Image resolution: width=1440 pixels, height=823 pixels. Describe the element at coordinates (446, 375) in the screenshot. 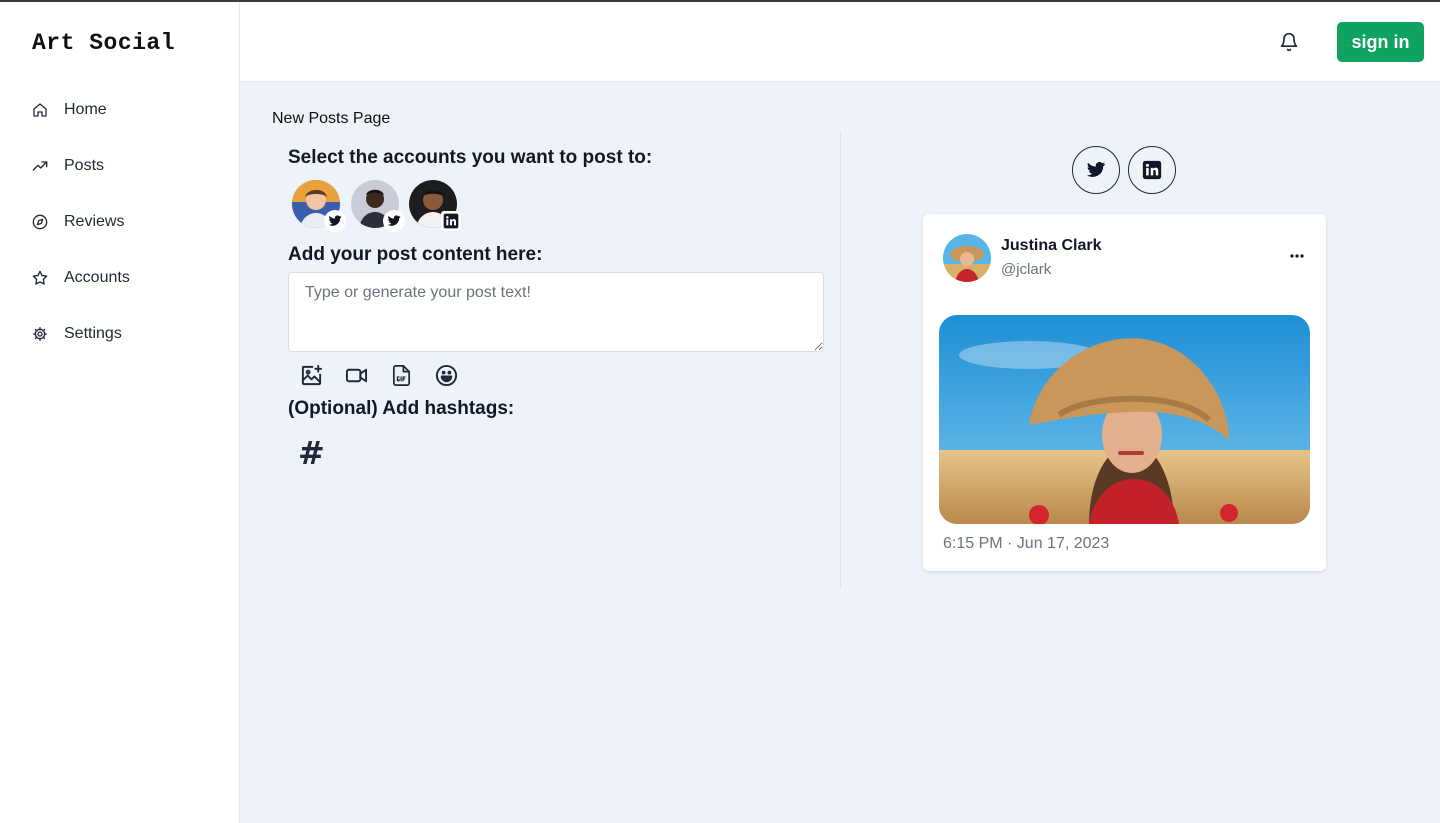

I see `emoji-icon` at that location.